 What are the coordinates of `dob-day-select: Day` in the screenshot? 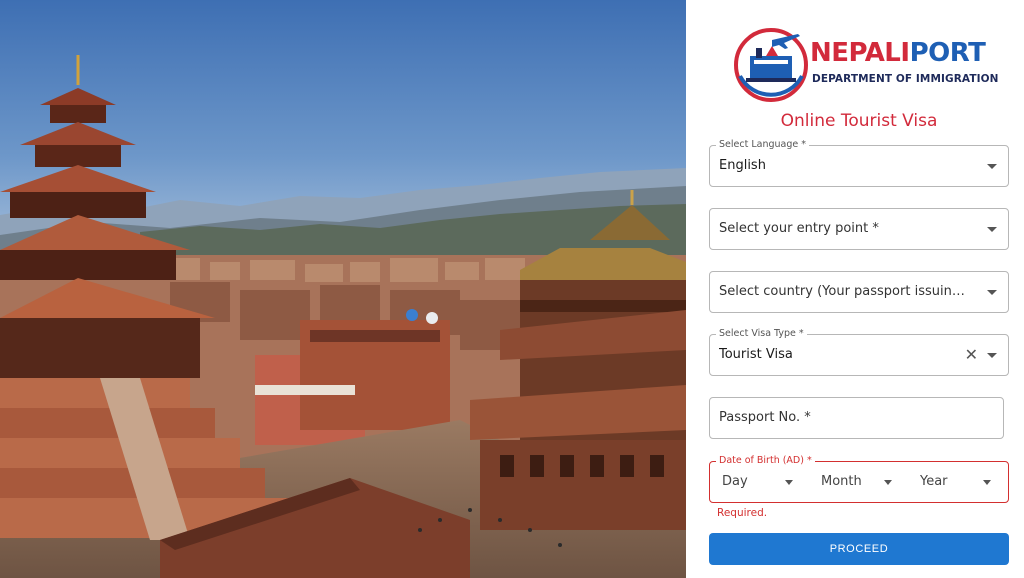 It's located at (735, 481).